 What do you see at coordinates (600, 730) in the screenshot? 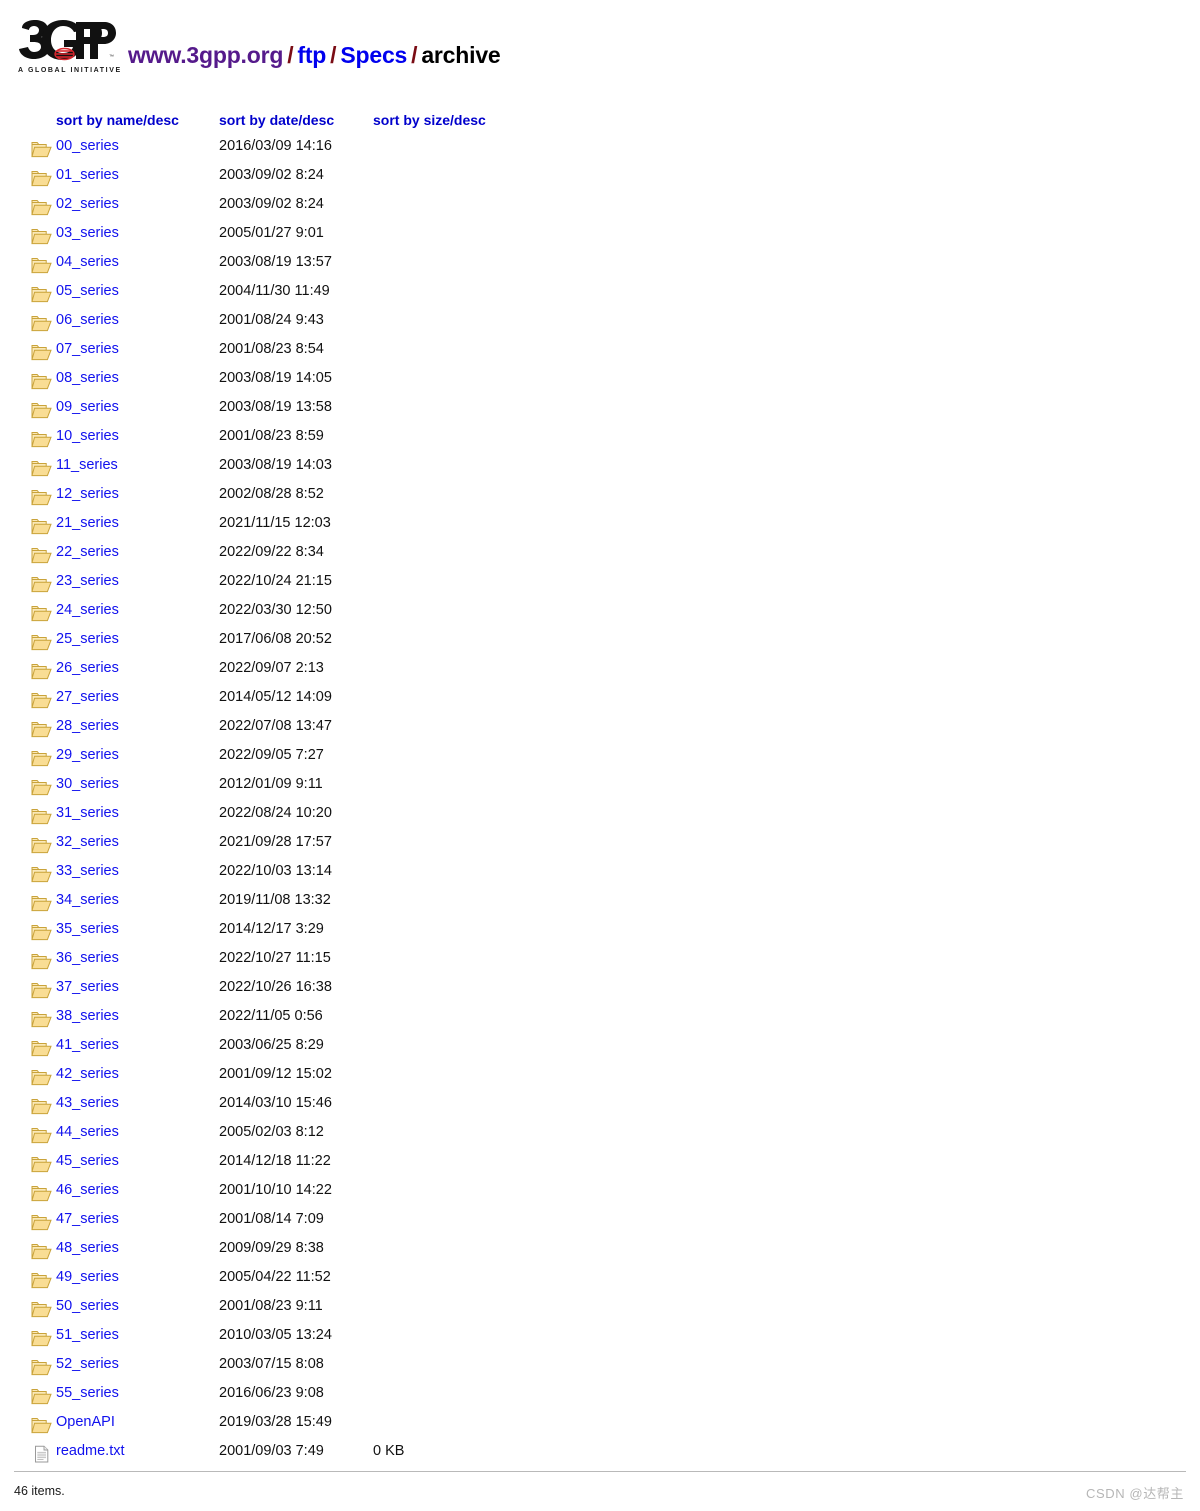
I see `table-row: 28_series 2022/07/08 13:47` at bounding box center [600, 730].